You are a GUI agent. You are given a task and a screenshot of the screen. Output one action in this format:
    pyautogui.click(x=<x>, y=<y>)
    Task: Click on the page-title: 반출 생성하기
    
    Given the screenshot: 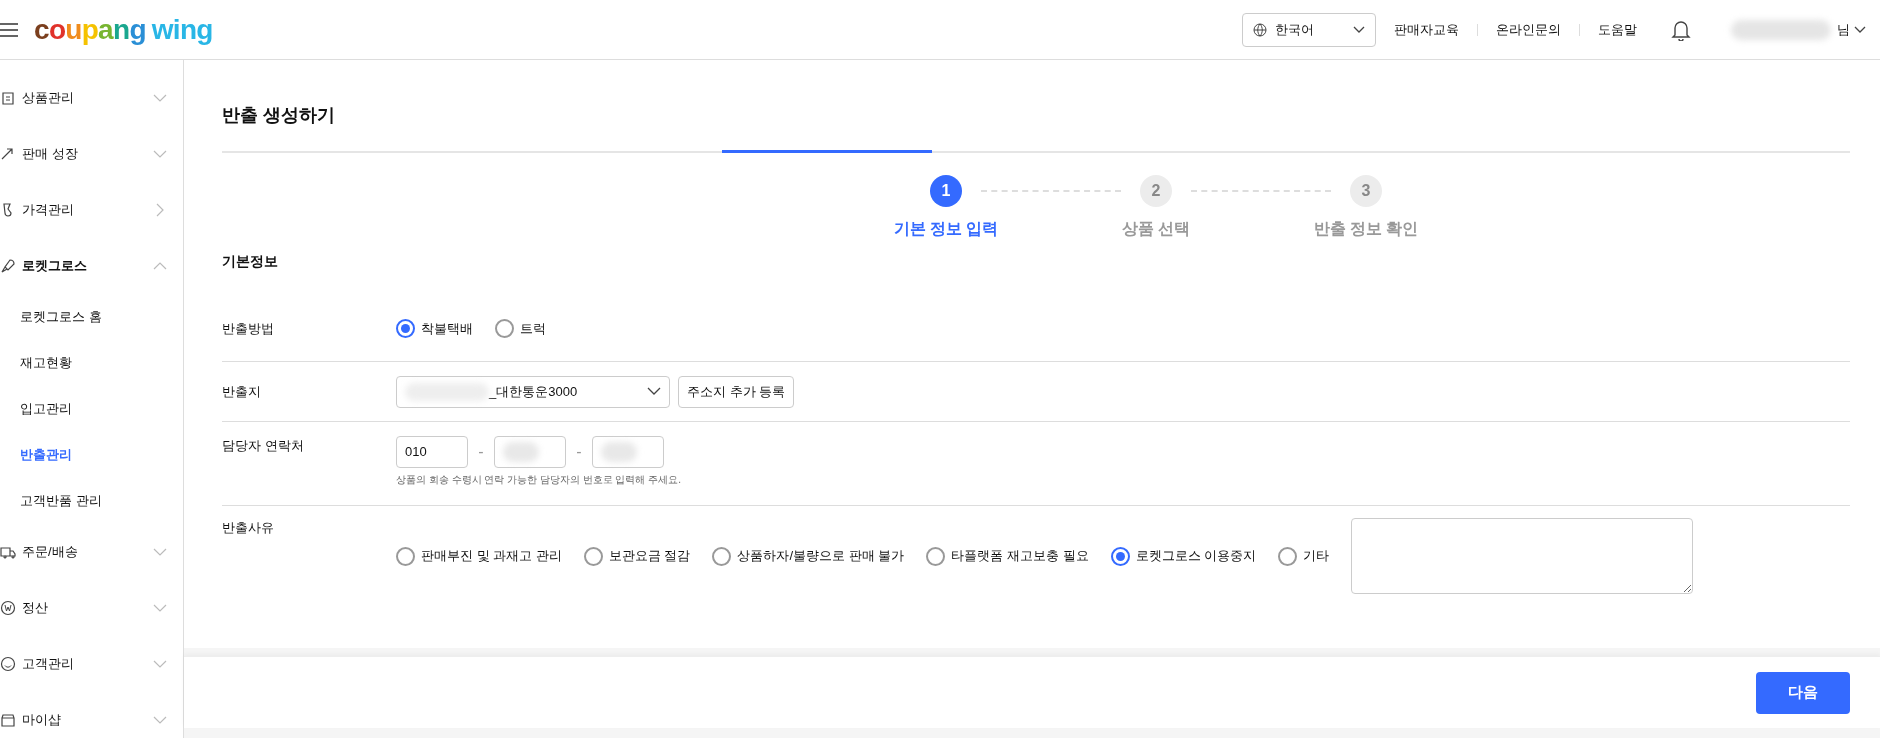 What is the action you would take?
    pyautogui.click(x=279, y=115)
    